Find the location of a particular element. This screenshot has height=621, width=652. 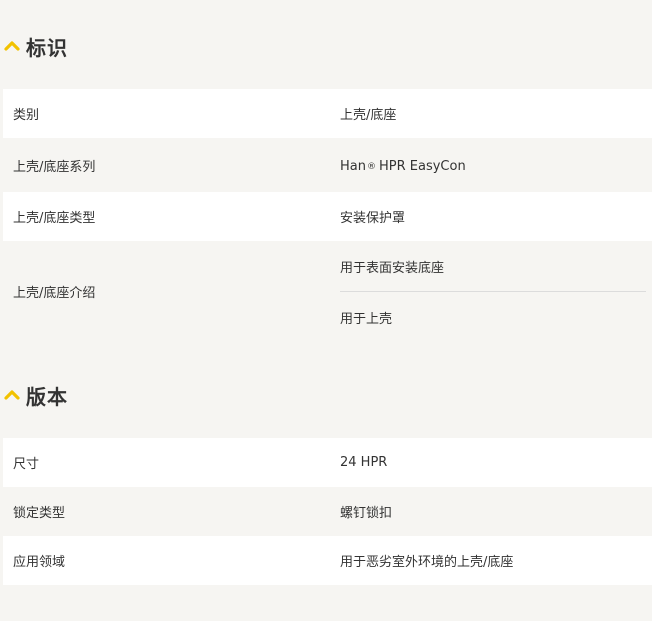

series-prefix: Han is located at coordinates (353, 166).